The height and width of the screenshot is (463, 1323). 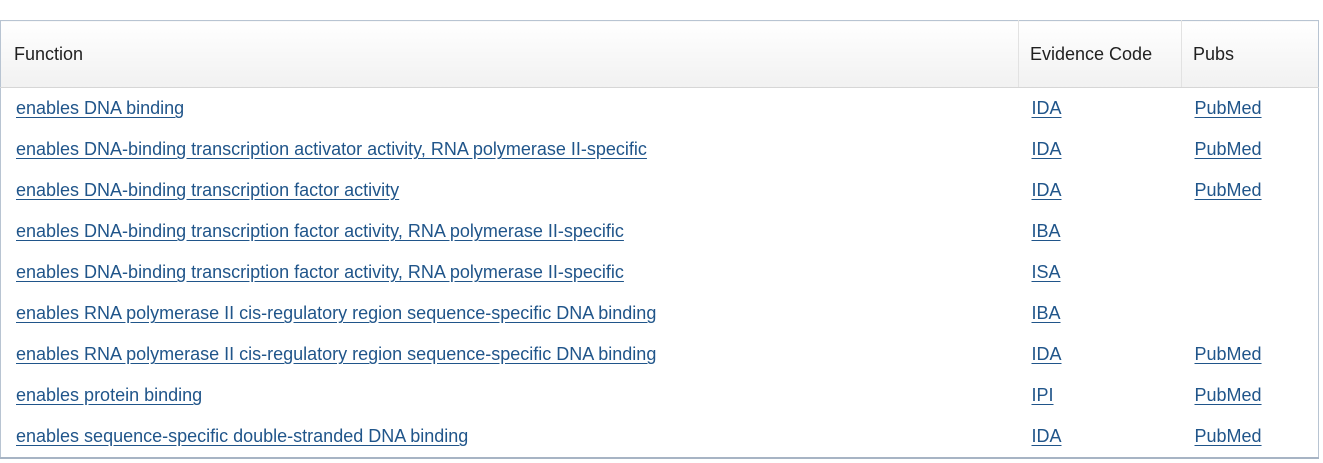 What do you see at coordinates (109, 395) in the screenshot?
I see `function-link: enables protein binding` at bounding box center [109, 395].